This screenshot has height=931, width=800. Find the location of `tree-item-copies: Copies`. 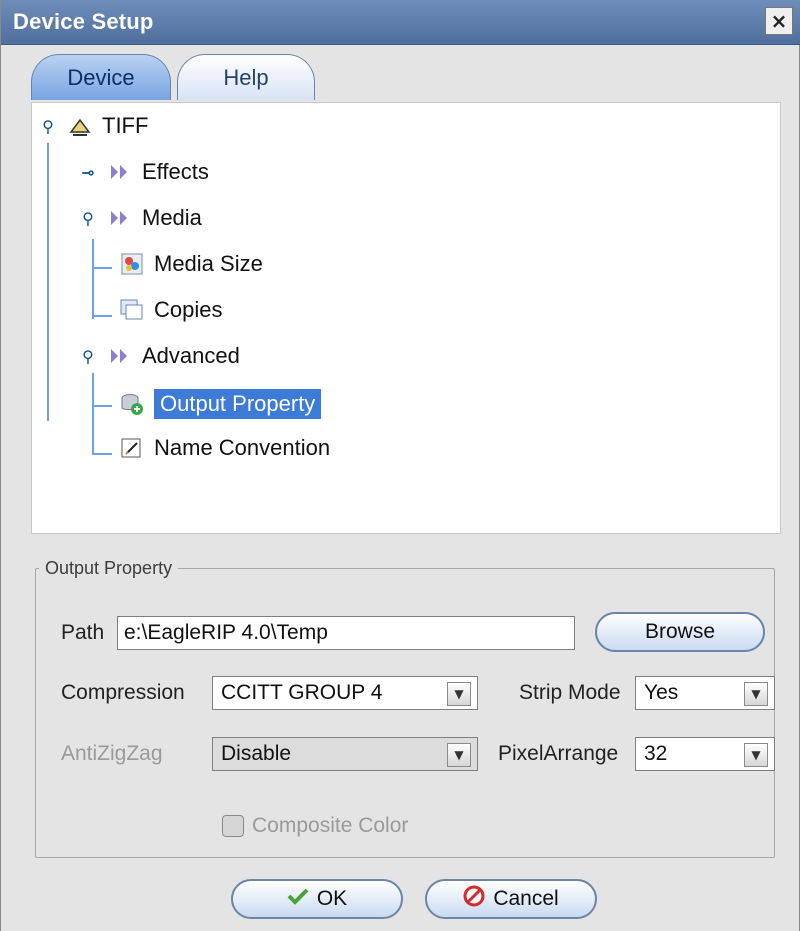

tree-item-copies: Copies is located at coordinates (171, 310).